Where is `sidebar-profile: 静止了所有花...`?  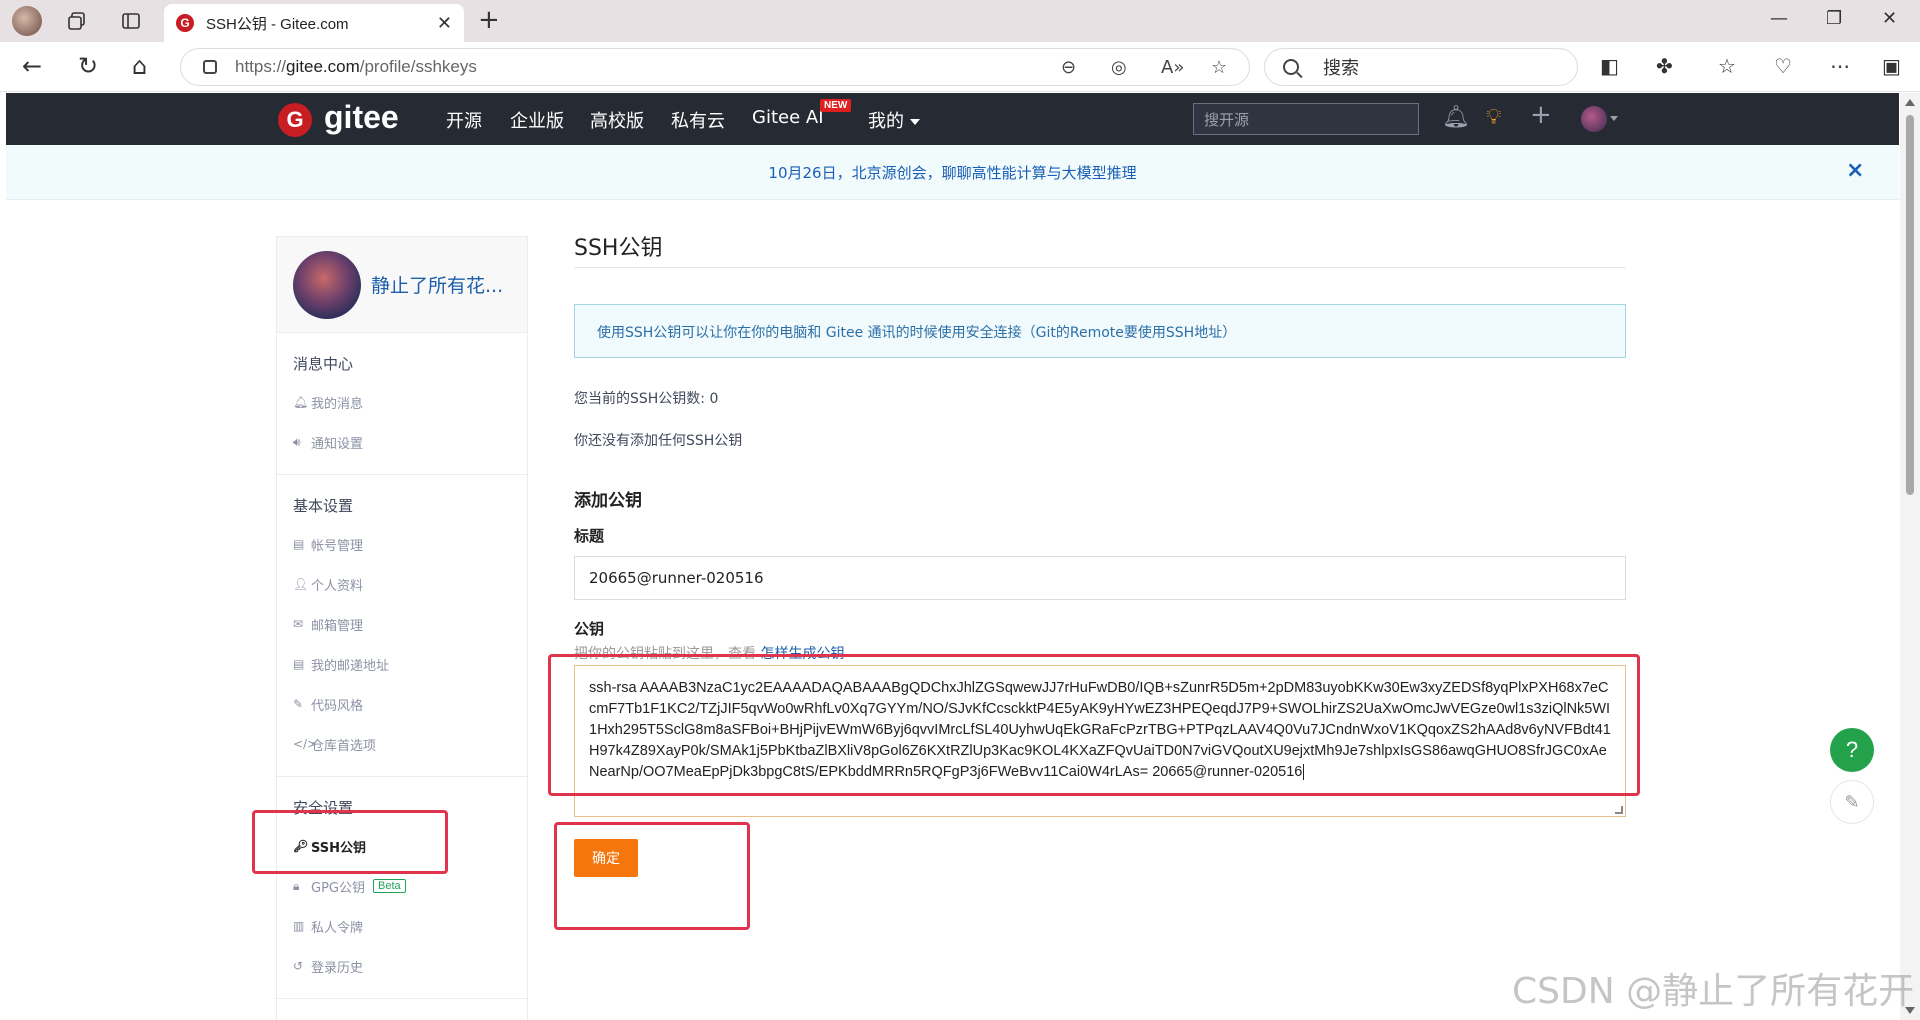
sidebar-profile: 静止了所有花... is located at coordinates (402, 285).